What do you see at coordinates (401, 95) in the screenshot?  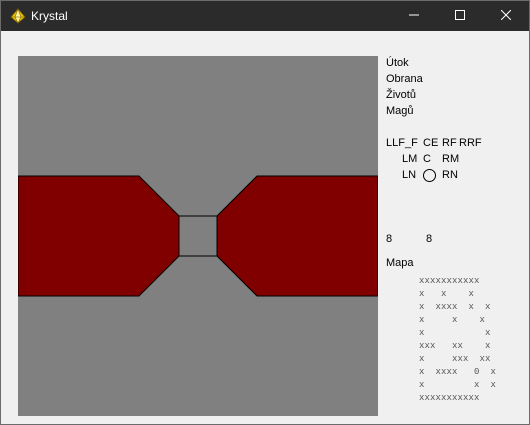 I see `lives-label: Životů` at bounding box center [401, 95].